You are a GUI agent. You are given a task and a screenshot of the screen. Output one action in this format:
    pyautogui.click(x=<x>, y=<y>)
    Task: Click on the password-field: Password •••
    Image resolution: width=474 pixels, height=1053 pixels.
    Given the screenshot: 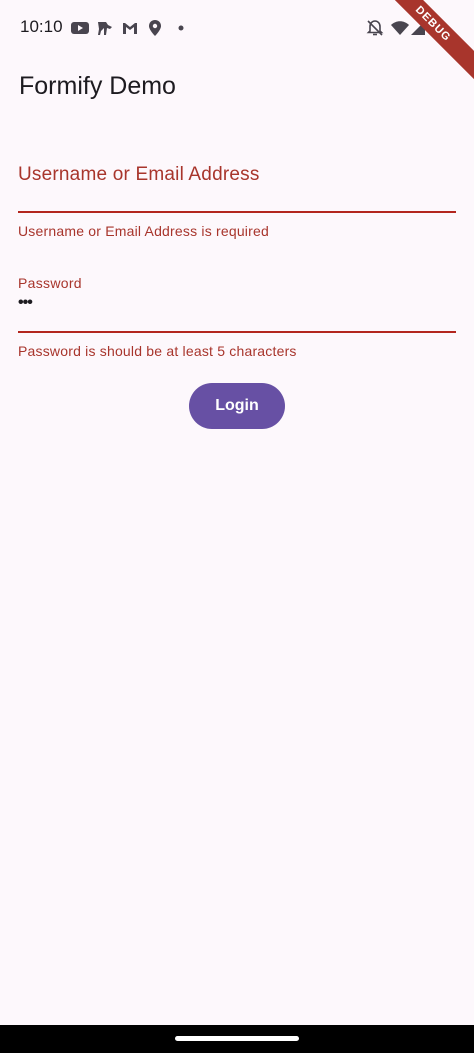 What is the action you would take?
    pyautogui.click(x=237, y=302)
    